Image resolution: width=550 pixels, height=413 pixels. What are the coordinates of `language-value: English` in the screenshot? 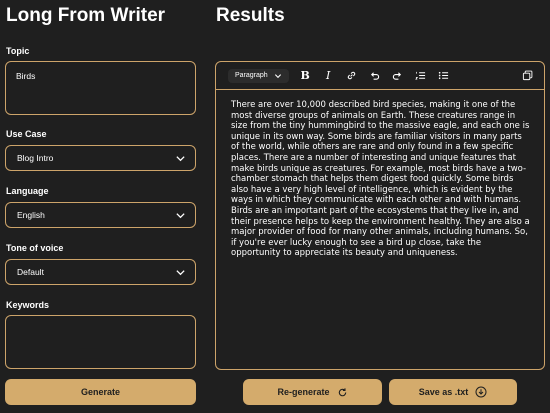 It's located at (31, 215).